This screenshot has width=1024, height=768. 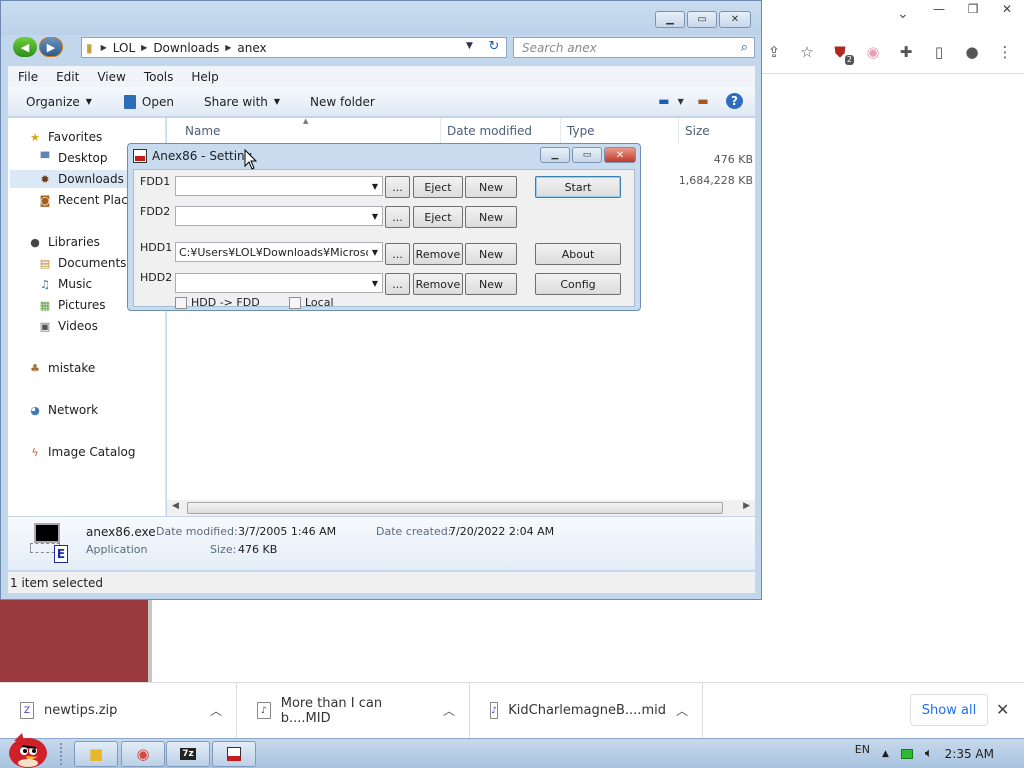 What do you see at coordinates (862, 749) in the screenshot?
I see `language-indicator: EN` at bounding box center [862, 749].